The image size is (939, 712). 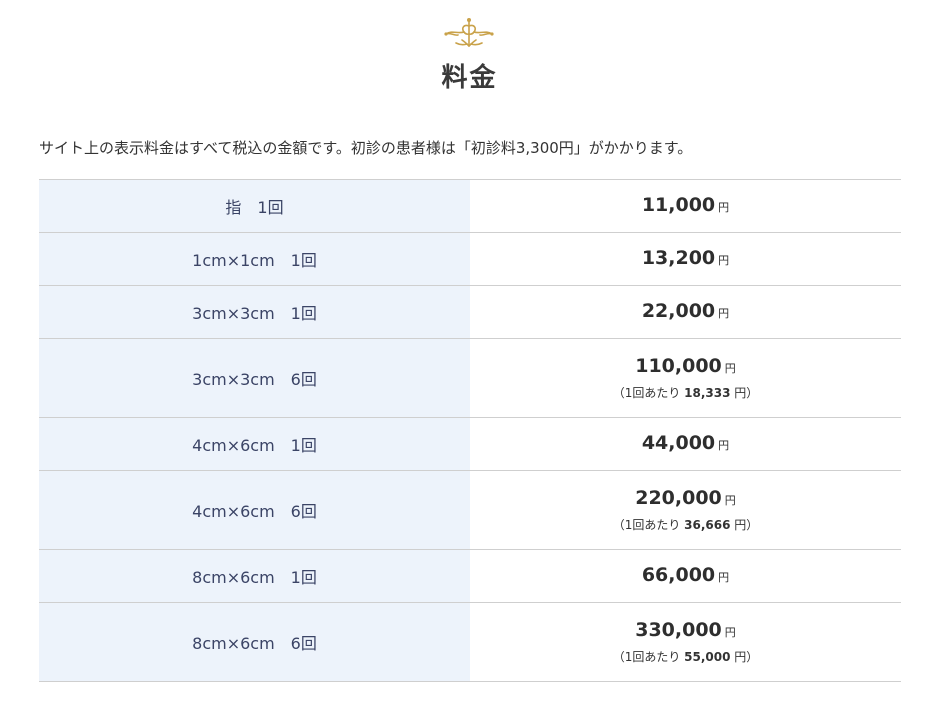 I want to click on price-cell: 22,000 円, so click(x=685, y=312).